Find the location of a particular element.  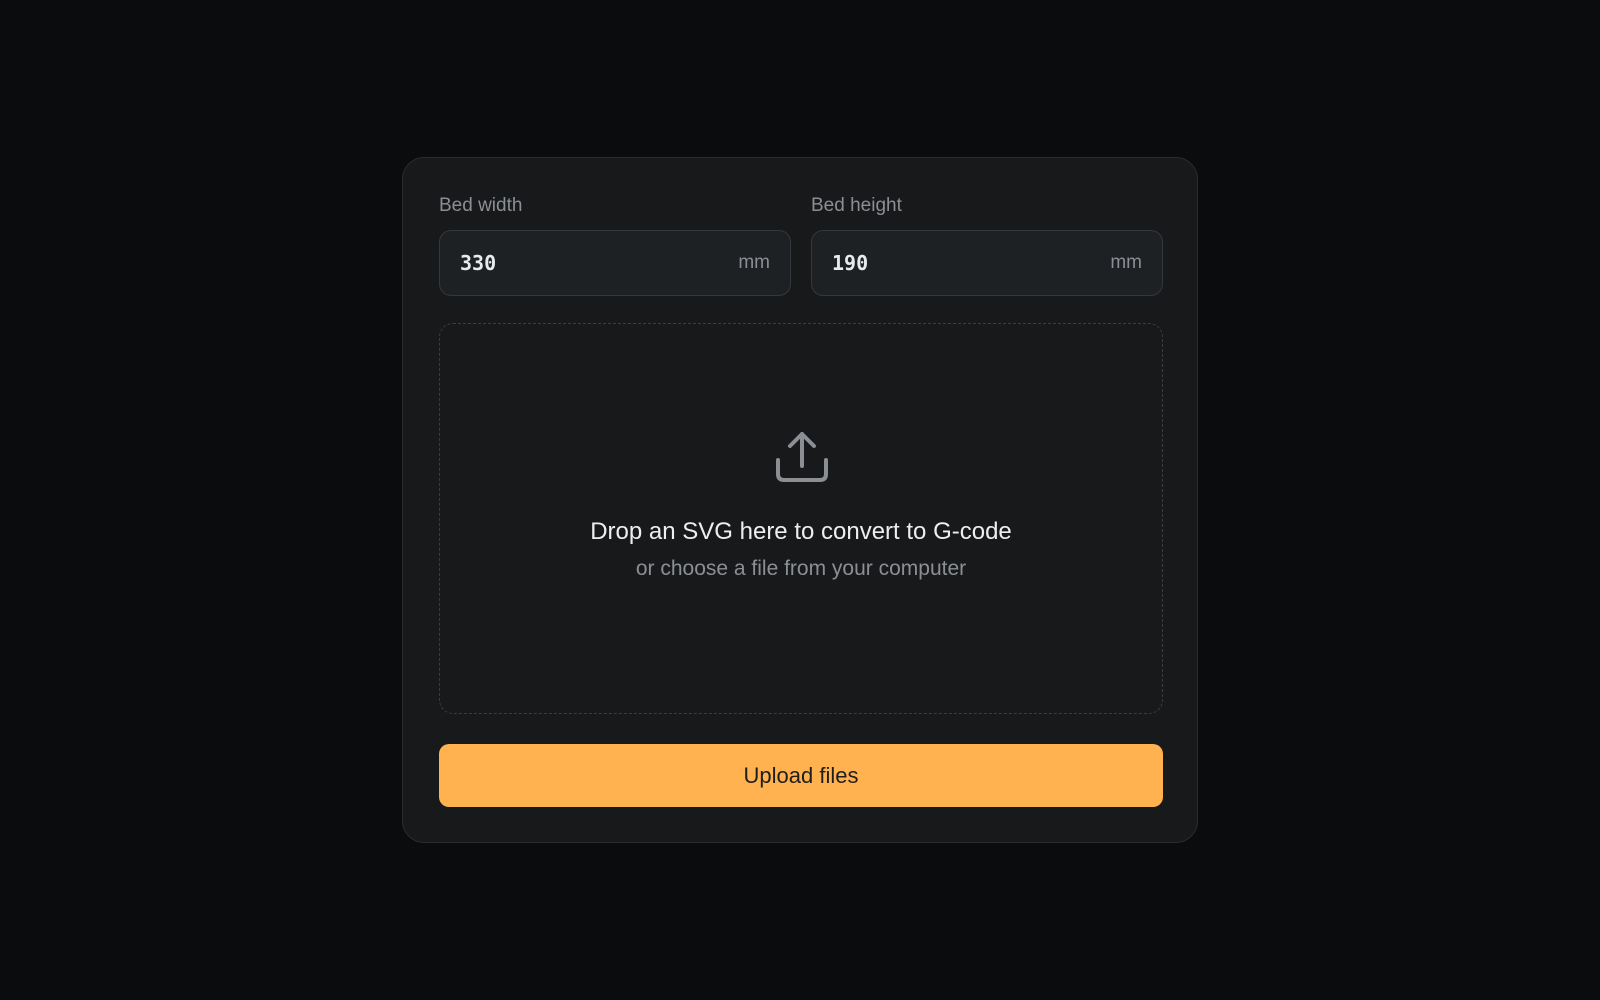

bed-height-input-box: mm is located at coordinates (987, 263).